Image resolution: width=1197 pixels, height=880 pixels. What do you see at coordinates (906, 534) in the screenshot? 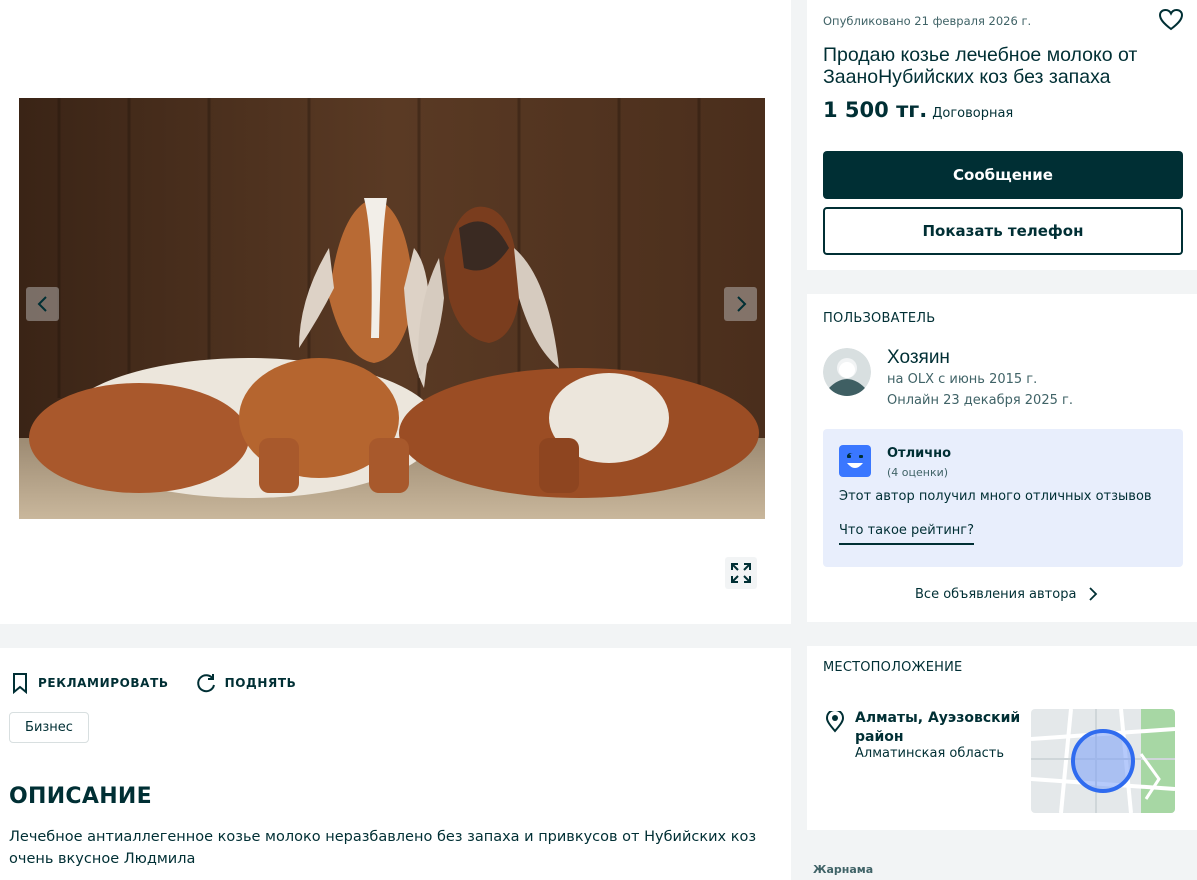
I see `rating-info-link: Что такое рейтинг?` at bounding box center [906, 534].